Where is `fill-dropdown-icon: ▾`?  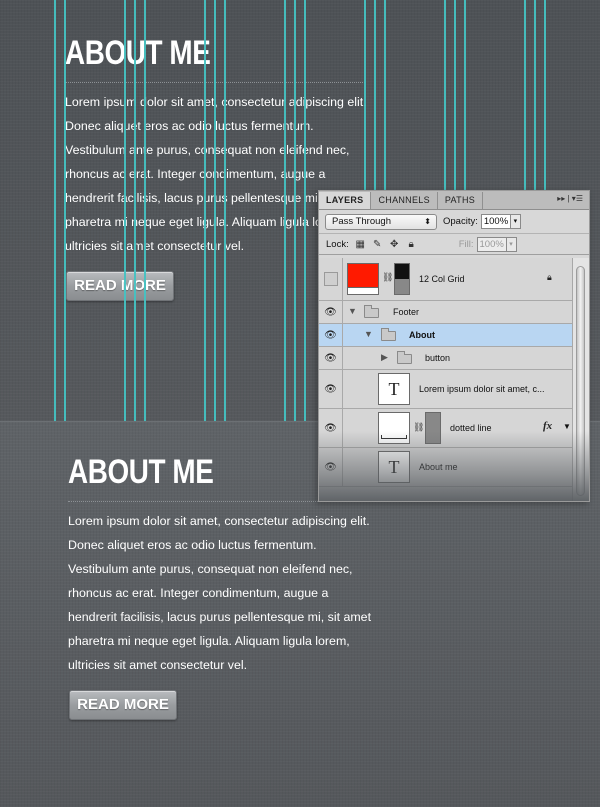 fill-dropdown-icon: ▾ is located at coordinates (511, 244).